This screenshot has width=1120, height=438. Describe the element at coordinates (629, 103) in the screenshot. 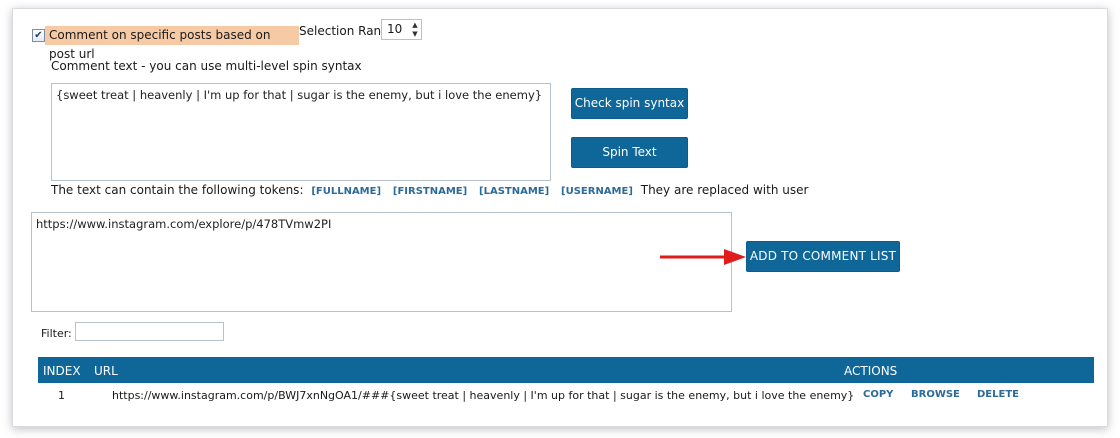

I see `check-spin-syntax-button: Check spin syntax` at that location.